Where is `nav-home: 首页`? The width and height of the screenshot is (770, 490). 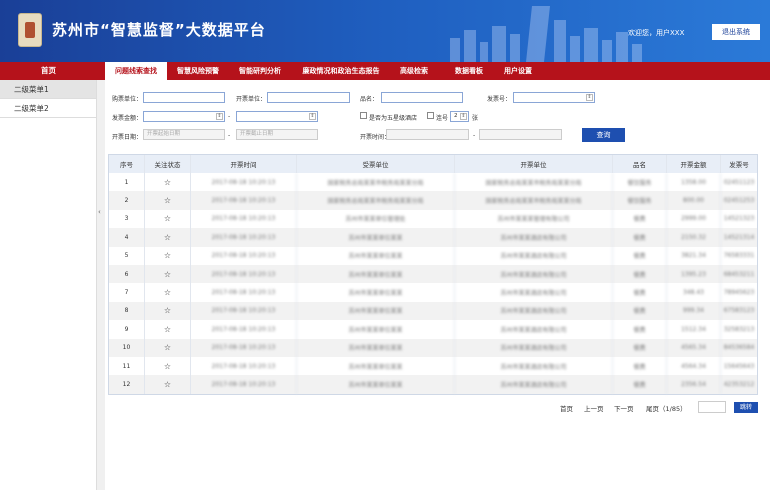 nav-home: 首页 is located at coordinates (48, 71).